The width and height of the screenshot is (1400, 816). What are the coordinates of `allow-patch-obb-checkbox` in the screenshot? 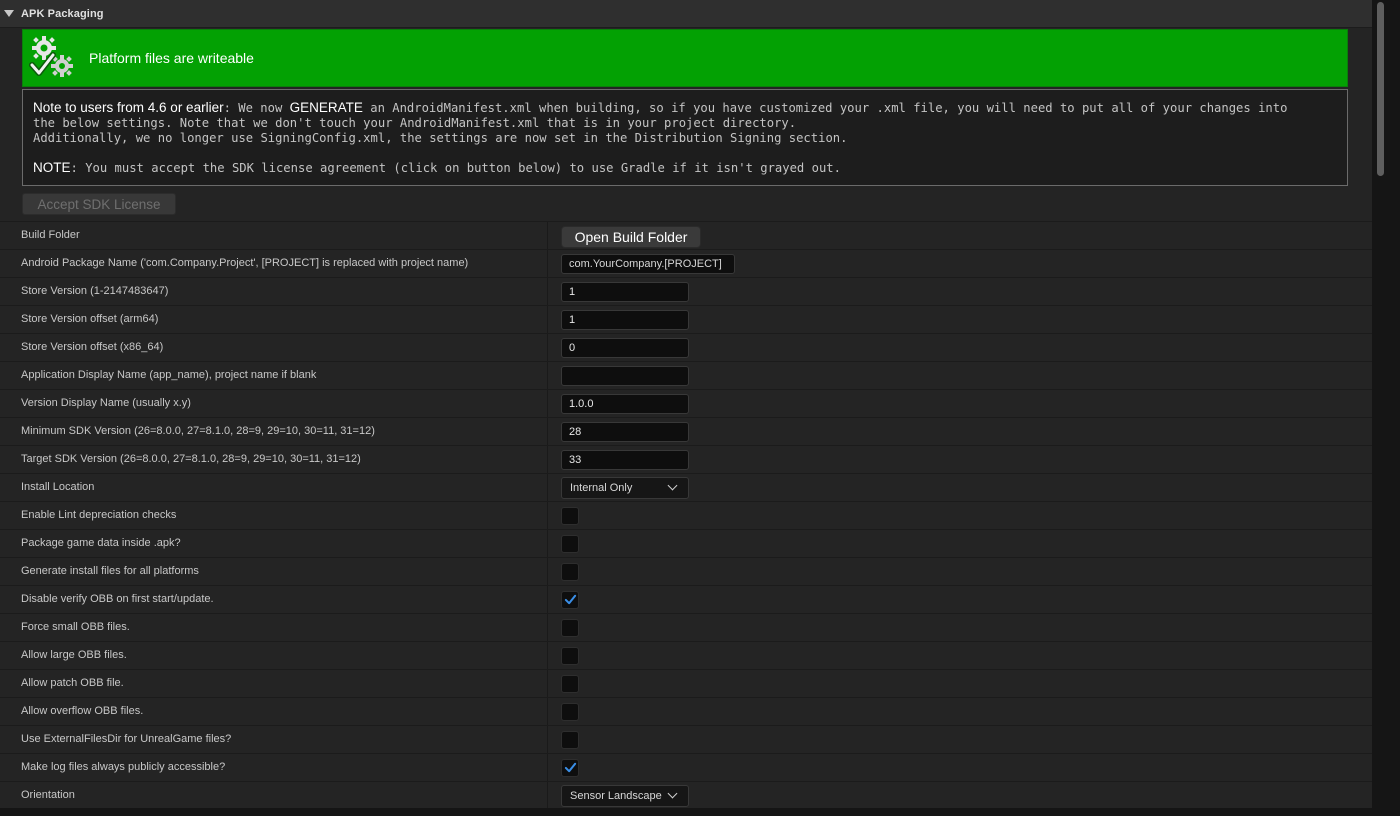 It's located at (570, 683).